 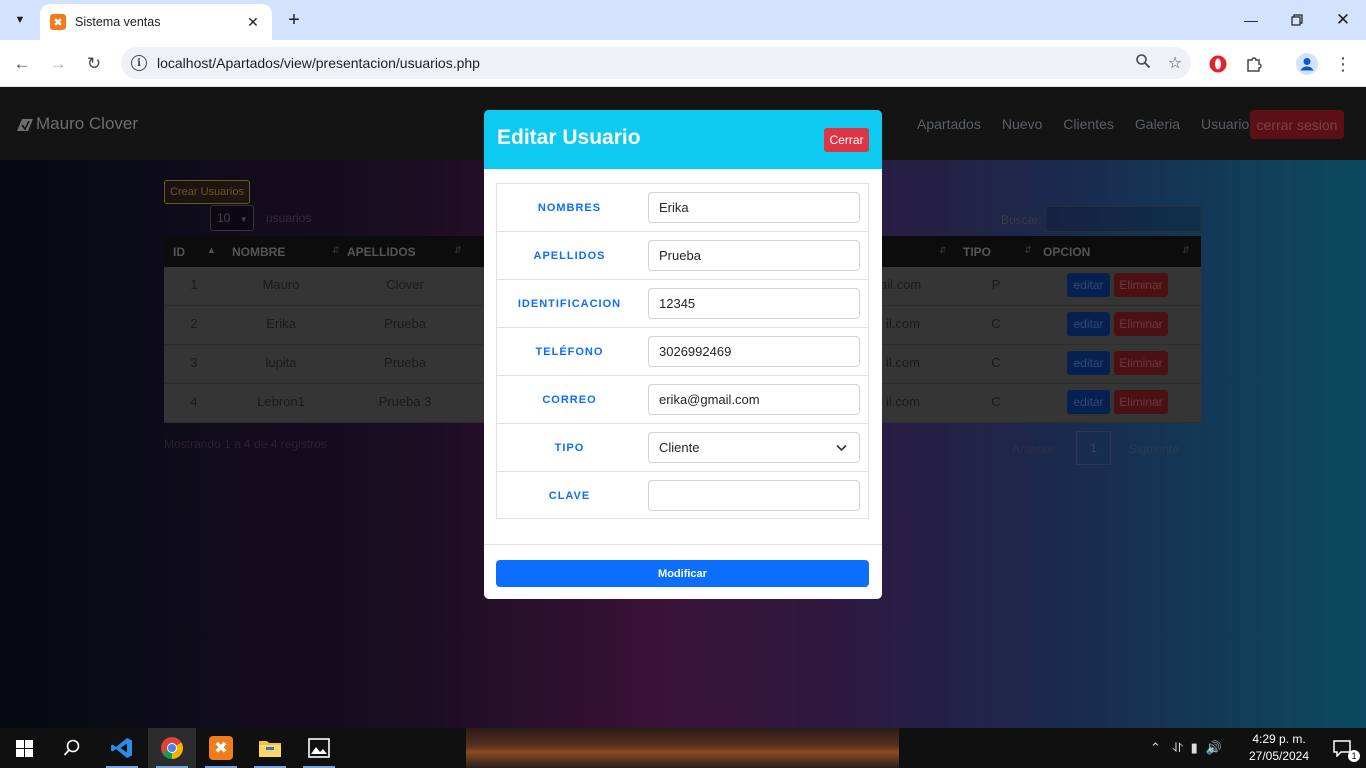 What do you see at coordinates (1297, 124) in the screenshot?
I see `logout-button: cerrar sesion` at bounding box center [1297, 124].